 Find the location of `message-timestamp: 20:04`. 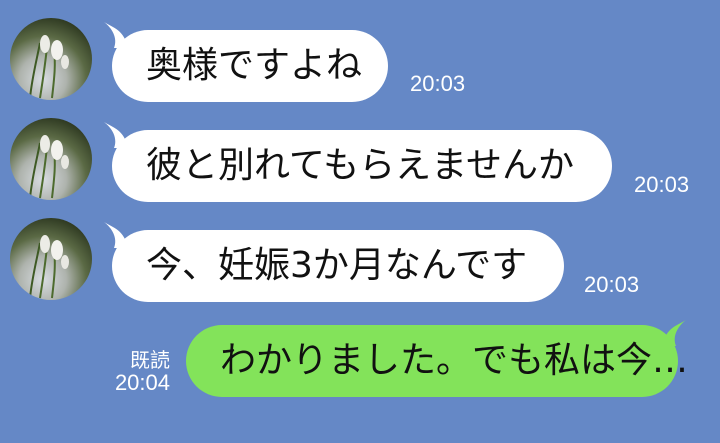

message-timestamp: 20:04 is located at coordinates (142, 382).